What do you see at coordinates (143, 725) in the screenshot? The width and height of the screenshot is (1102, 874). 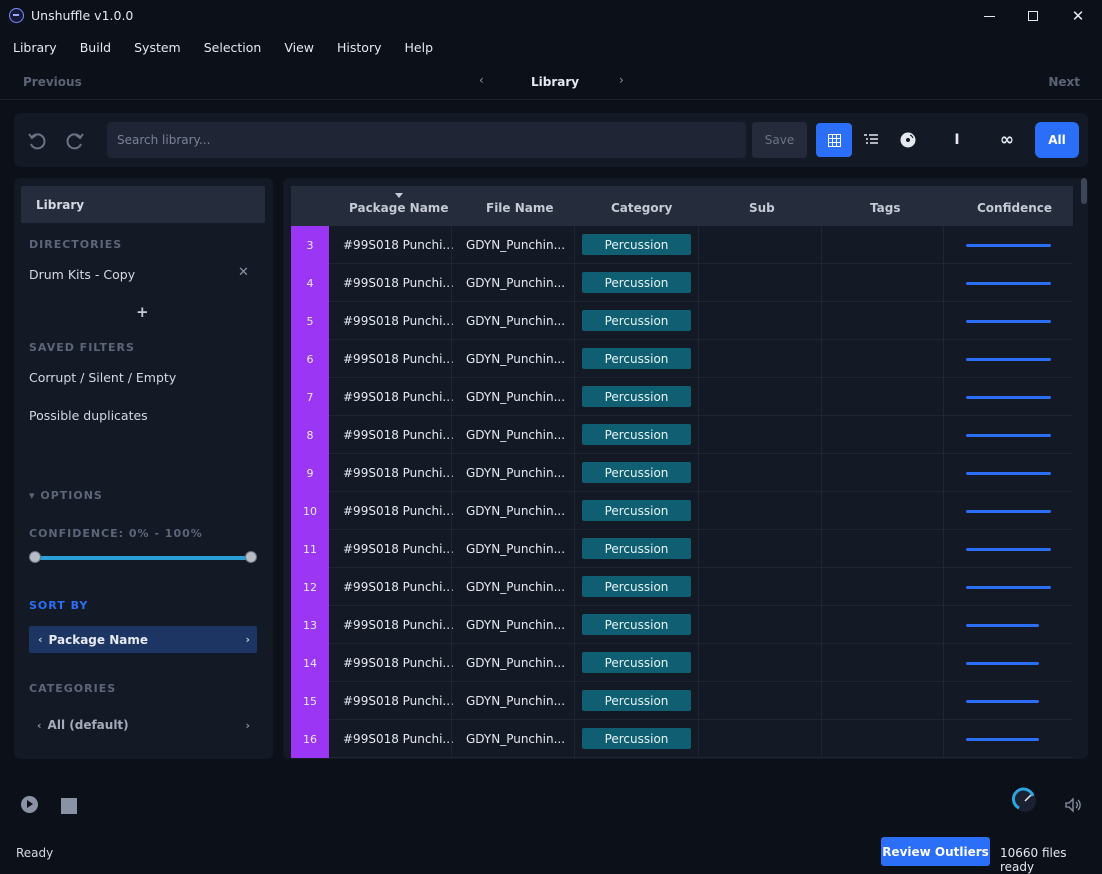 I see `categories-selector: ‹ All (default) ›` at bounding box center [143, 725].